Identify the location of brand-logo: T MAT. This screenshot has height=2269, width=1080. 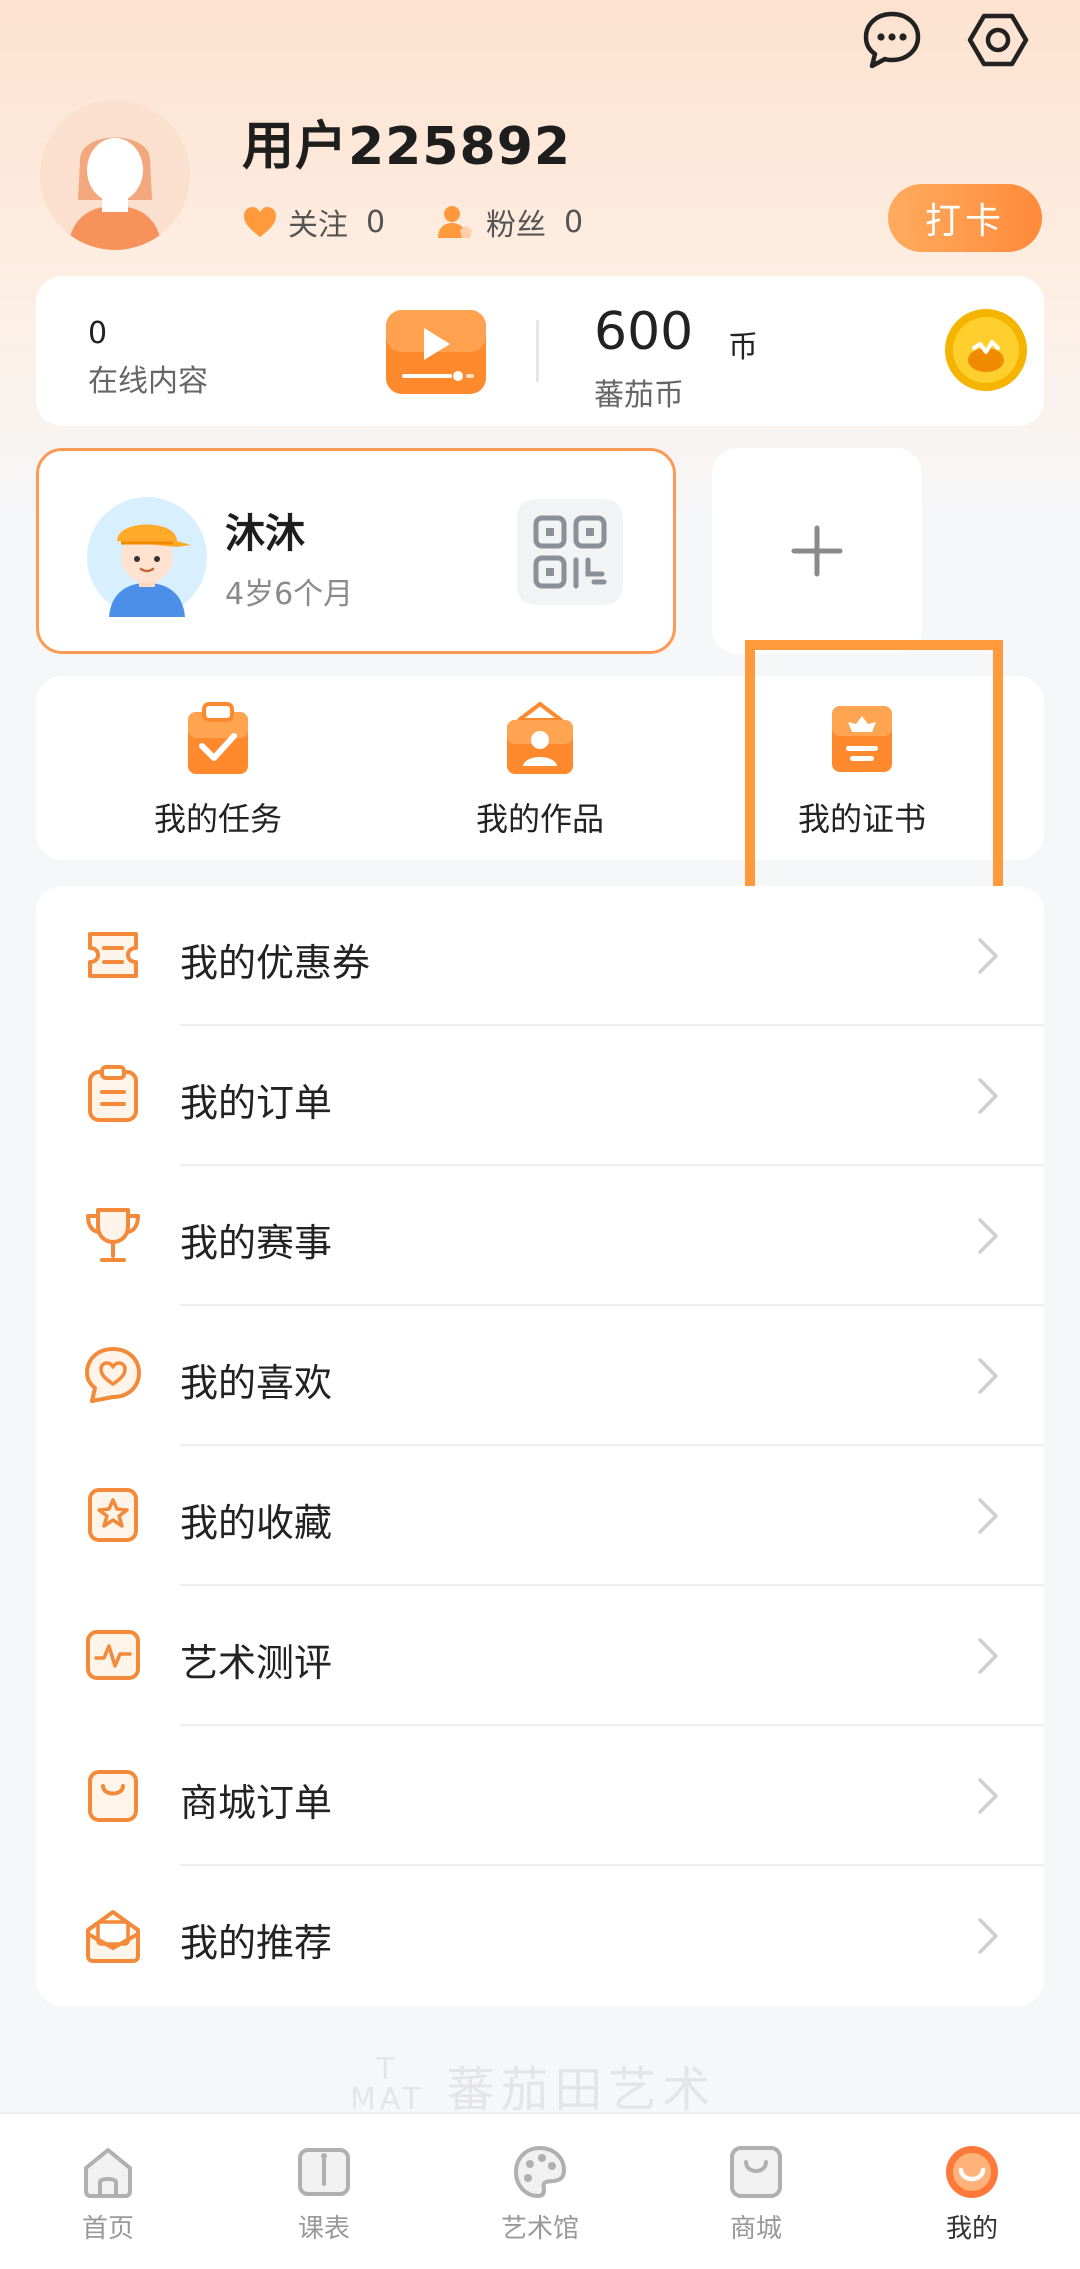
(387, 2085).